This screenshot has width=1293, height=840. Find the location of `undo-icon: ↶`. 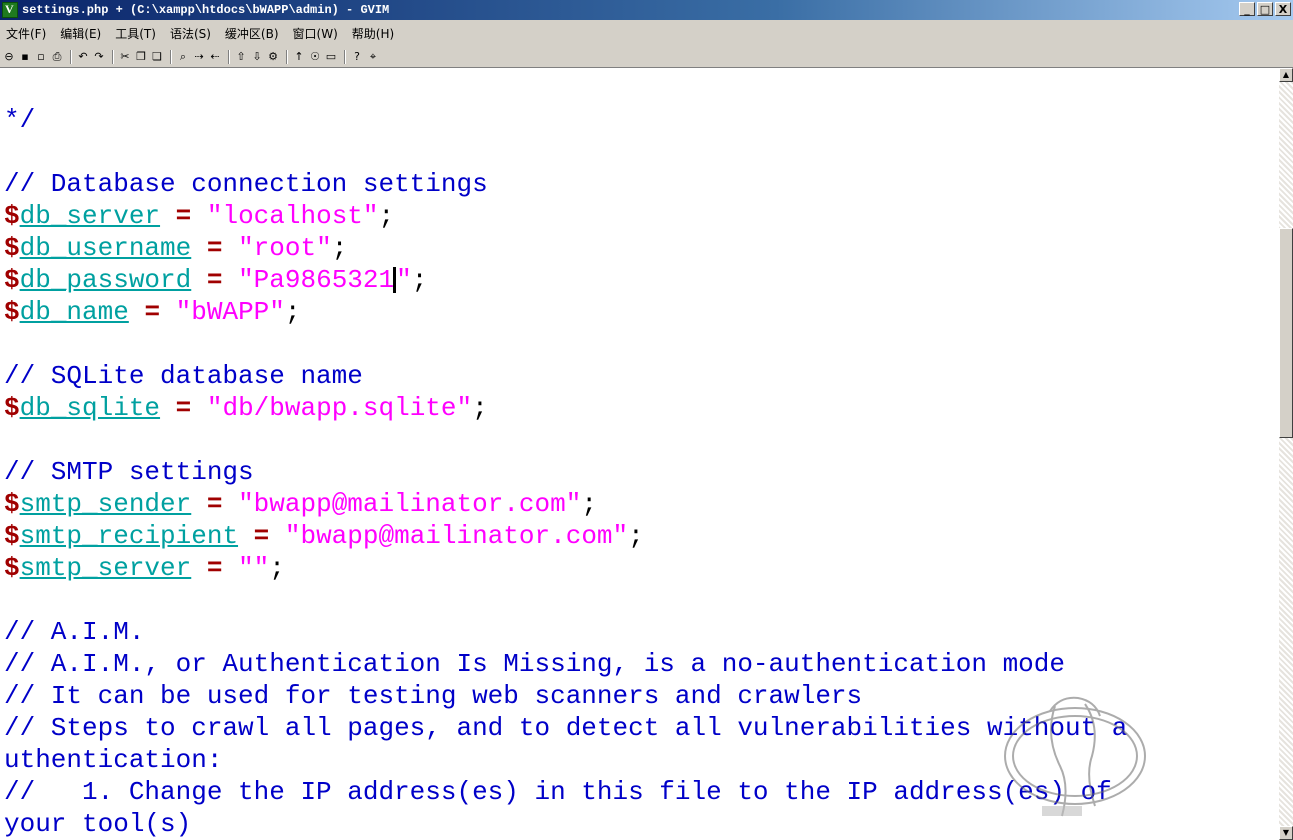

undo-icon: ↶ is located at coordinates (83, 57).